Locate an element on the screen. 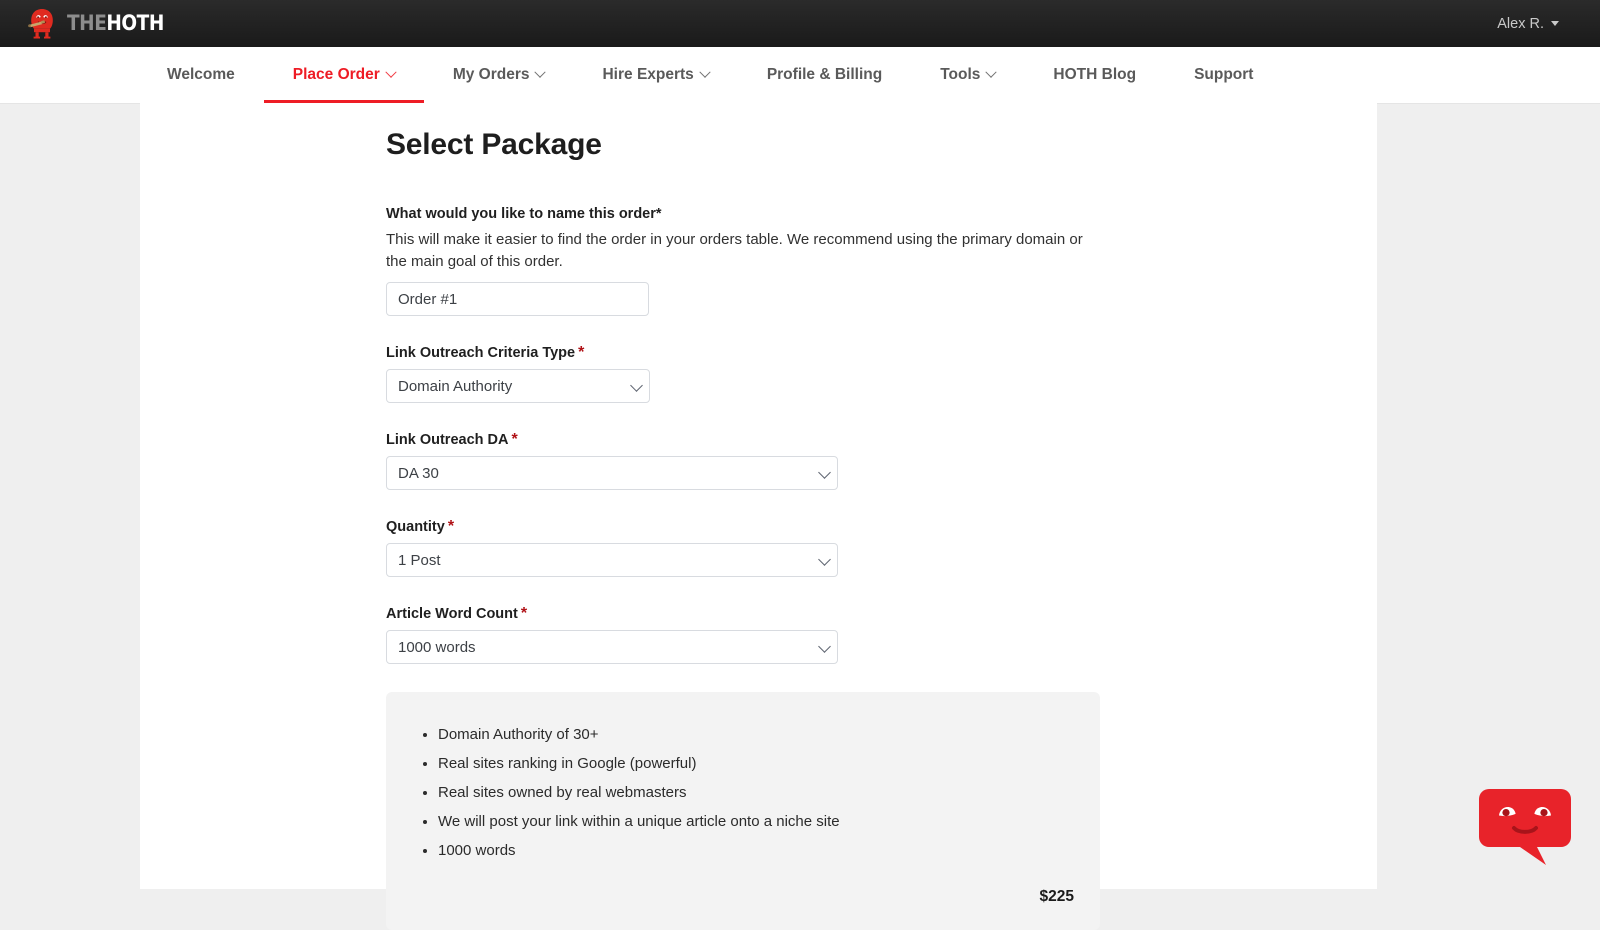  nav-item-profile-billing: Profile & Billing is located at coordinates (824, 75).